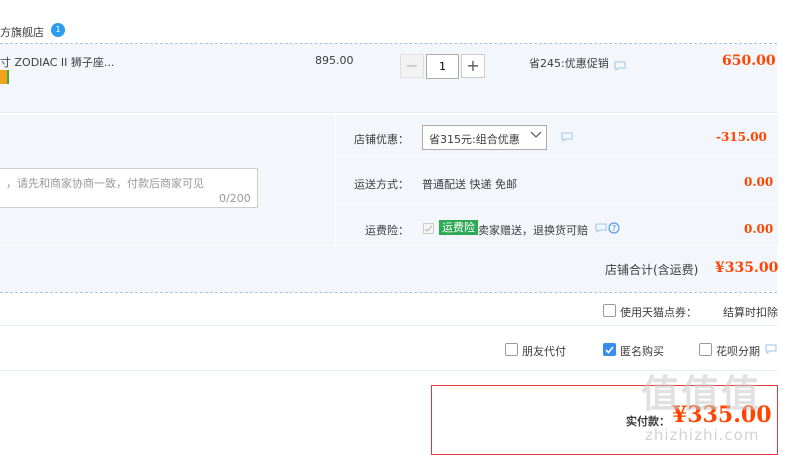 The height and width of the screenshot is (455, 791). What do you see at coordinates (511, 349) in the screenshot?
I see `friend-pay-checkbox` at bounding box center [511, 349].